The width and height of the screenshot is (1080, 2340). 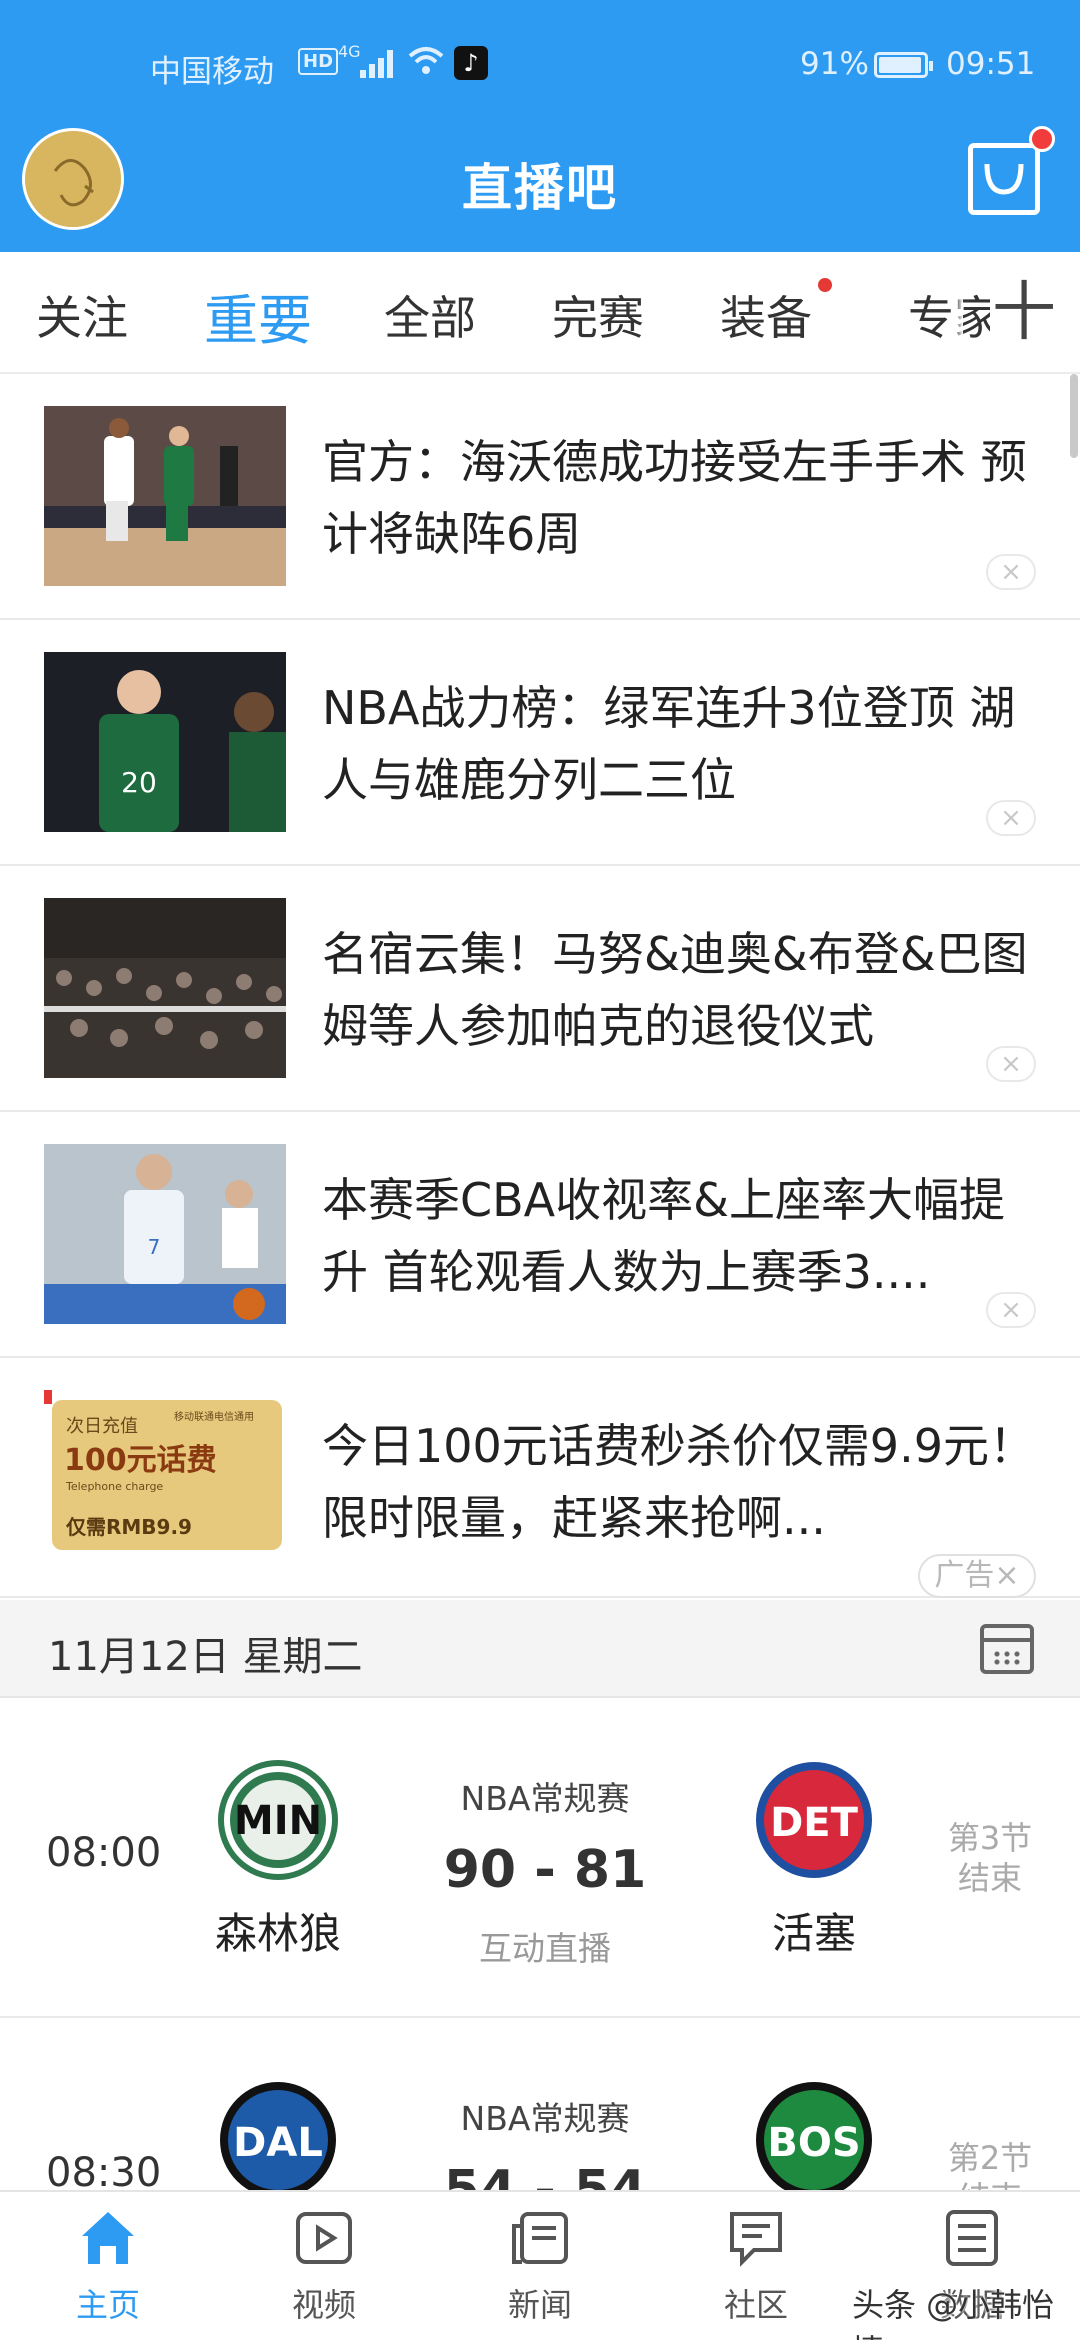 What do you see at coordinates (813, 2143) in the screenshot?
I see `away-team-abbr: BOS` at bounding box center [813, 2143].